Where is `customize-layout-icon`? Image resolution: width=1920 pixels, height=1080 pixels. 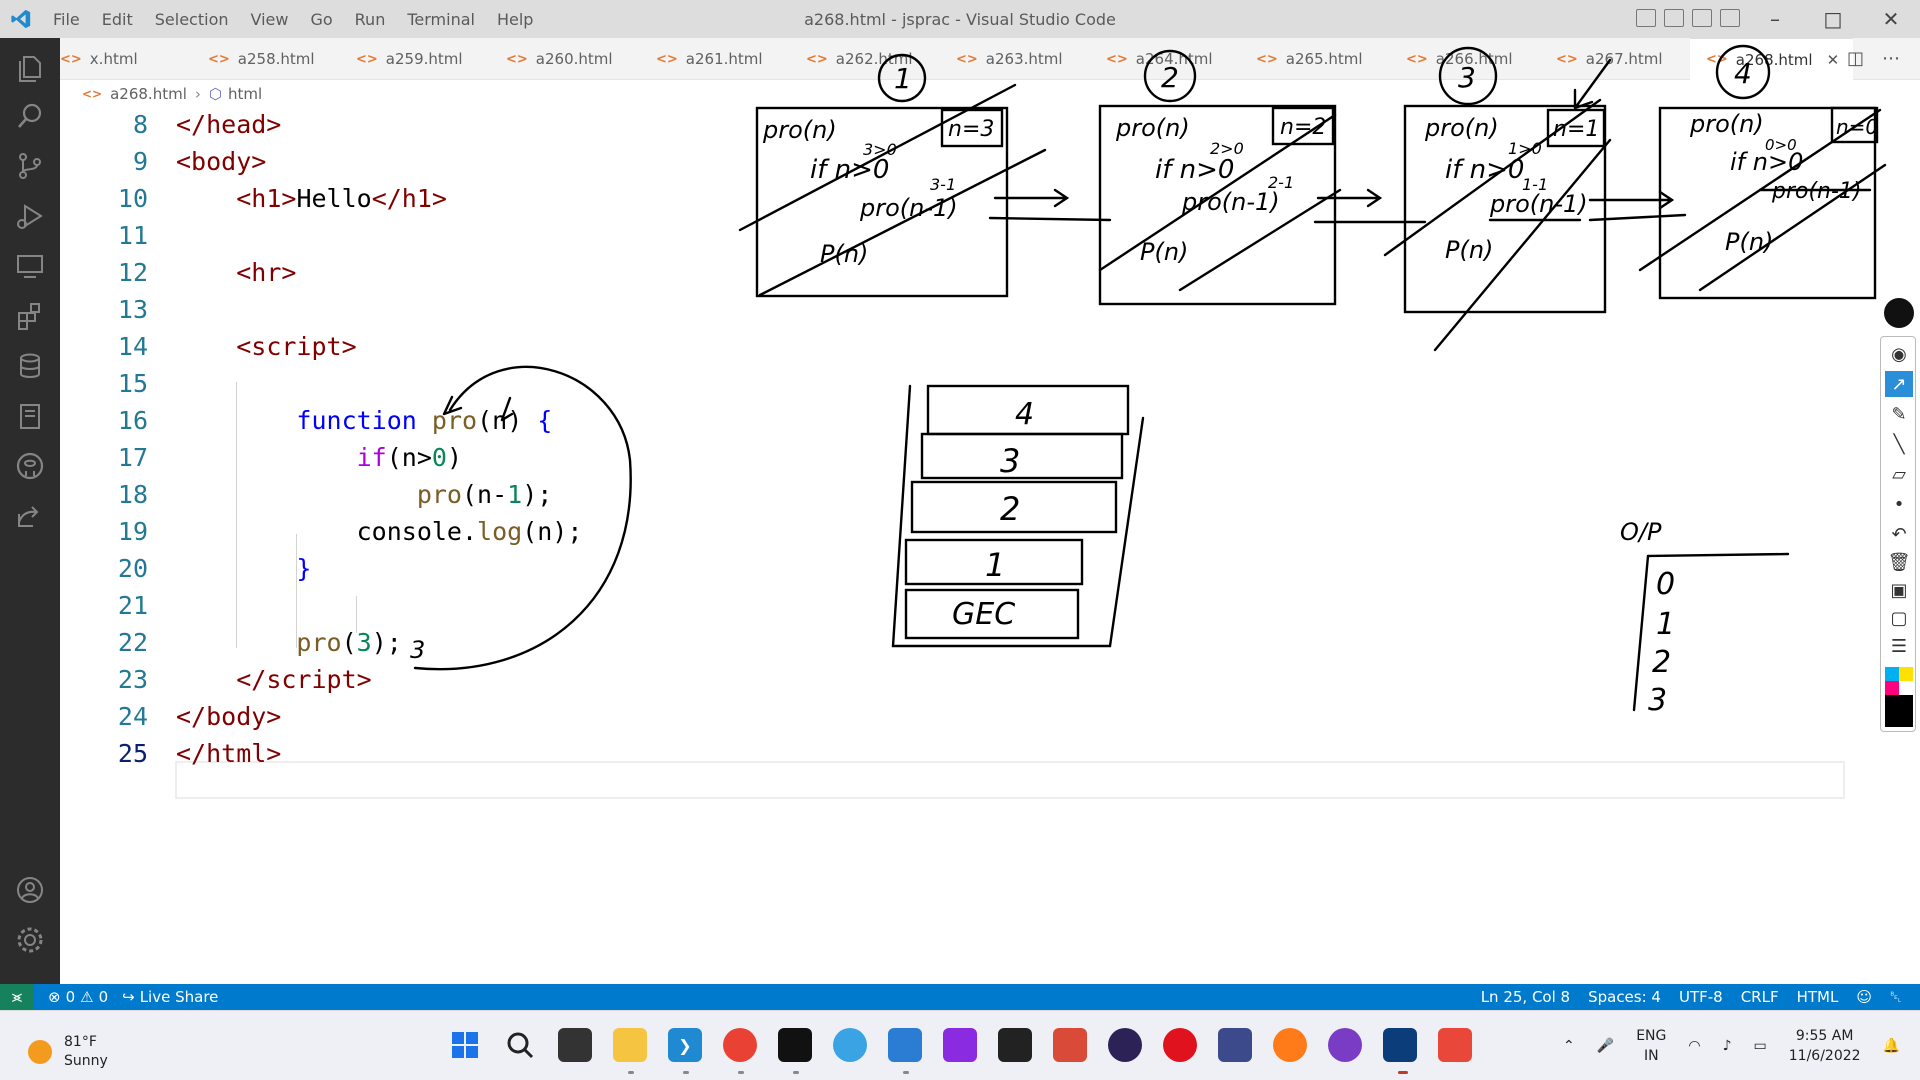
customize-layout-icon is located at coordinates (1730, 18).